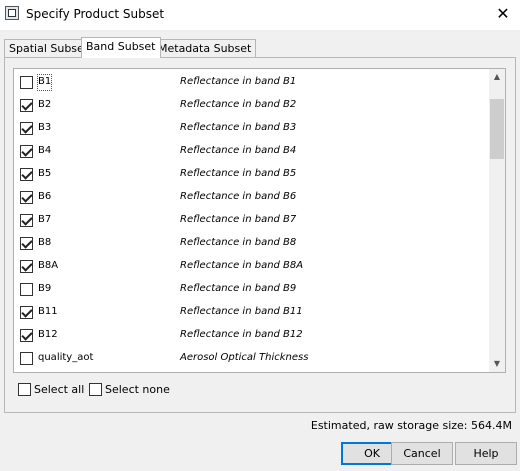 Image resolution: width=520 pixels, height=471 pixels. Describe the element at coordinates (48, 311) in the screenshot. I see `band-name: B11` at that location.